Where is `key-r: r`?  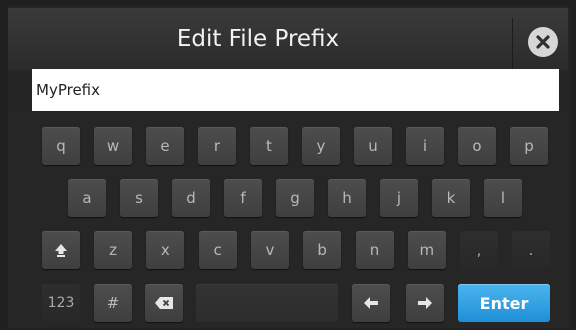
key-r: r is located at coordinates (217, 146).